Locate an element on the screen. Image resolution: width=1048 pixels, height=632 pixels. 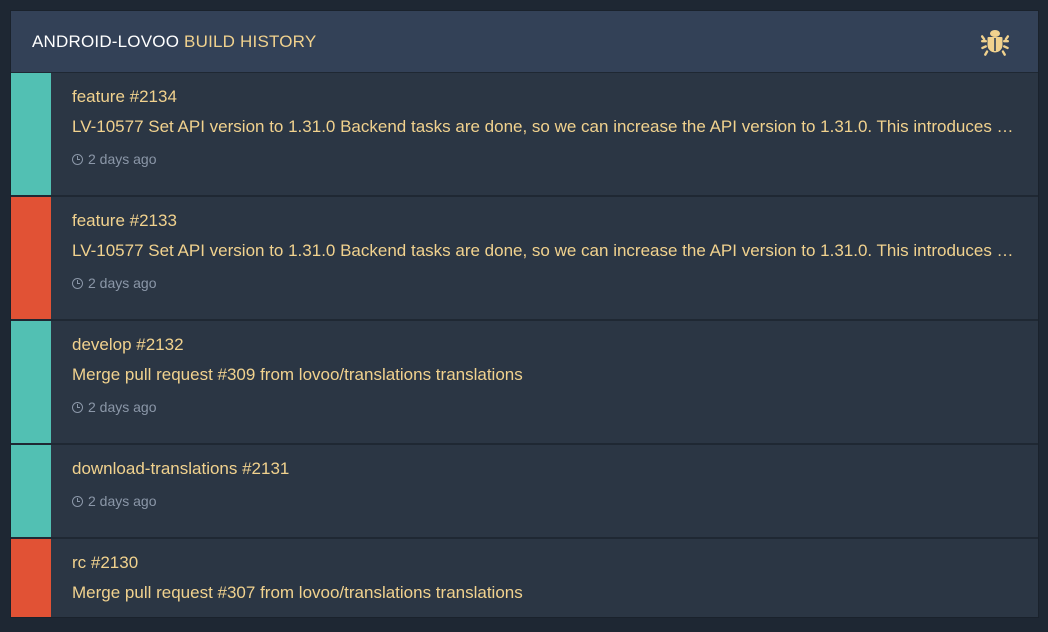
bug-icon is located at coordinates (995, 43).